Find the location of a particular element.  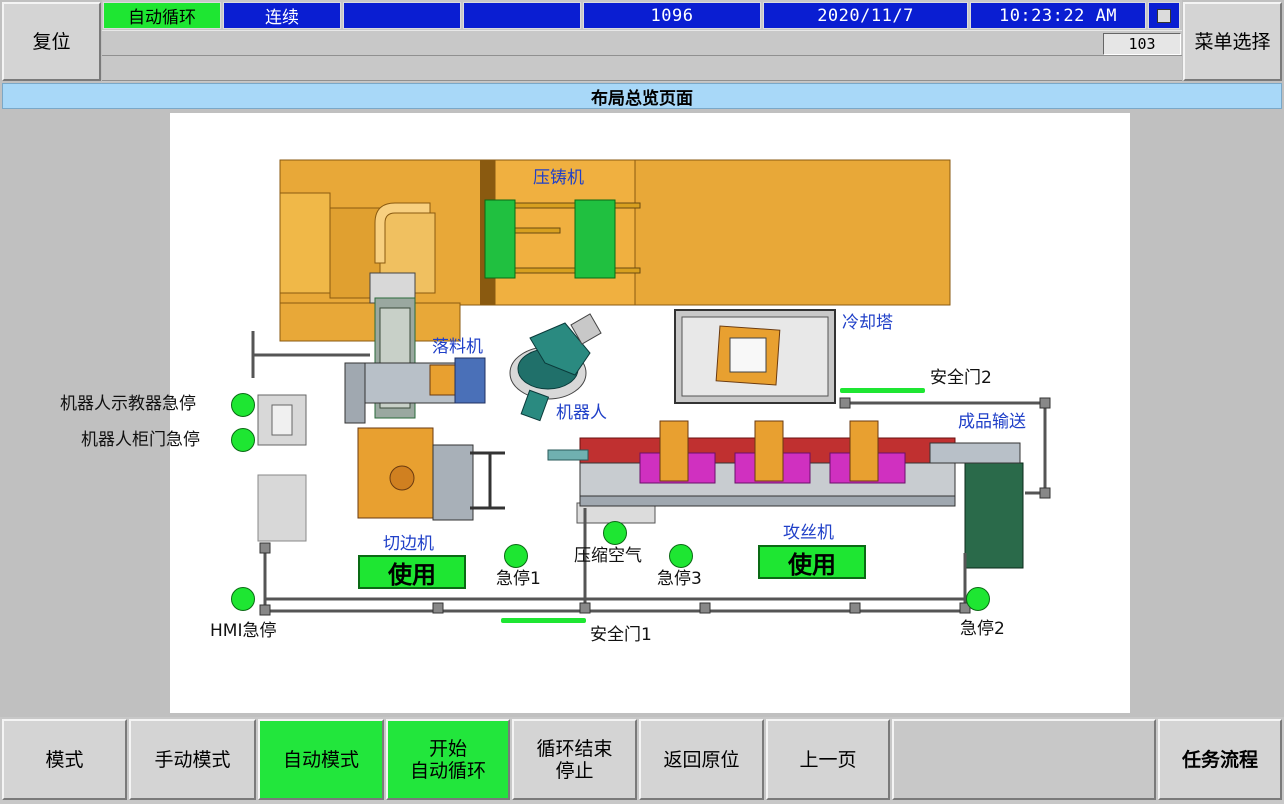

menu-select-label: 菜单选择 is located at coordinates (1232, 41).